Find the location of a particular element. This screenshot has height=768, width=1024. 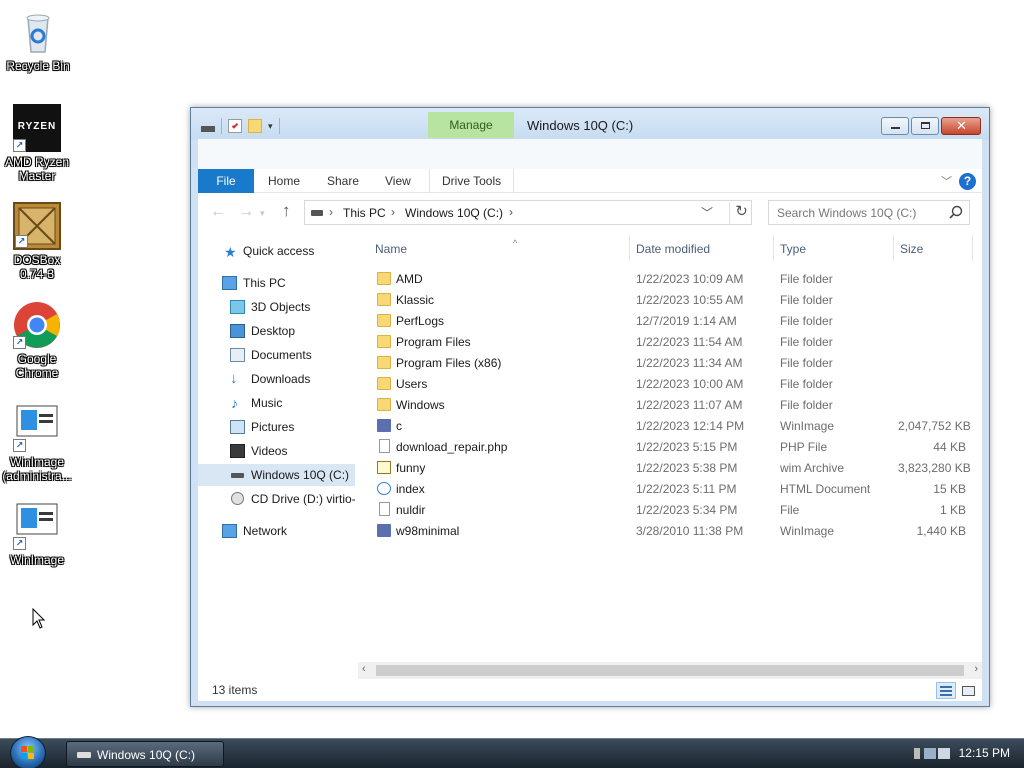

refresh-icon: ↻ is located at coordinates (741, 213).